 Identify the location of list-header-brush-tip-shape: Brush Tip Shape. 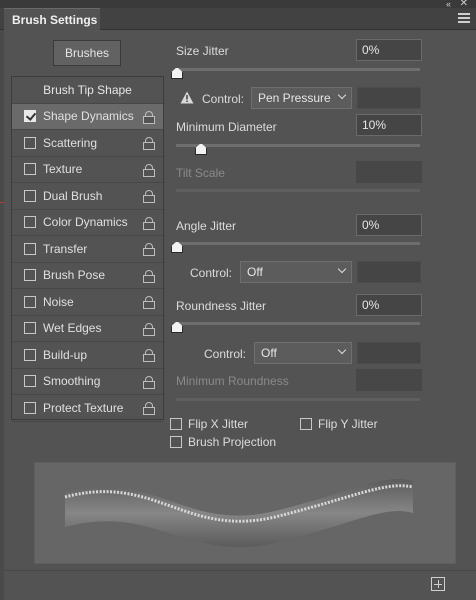
(87, 90).